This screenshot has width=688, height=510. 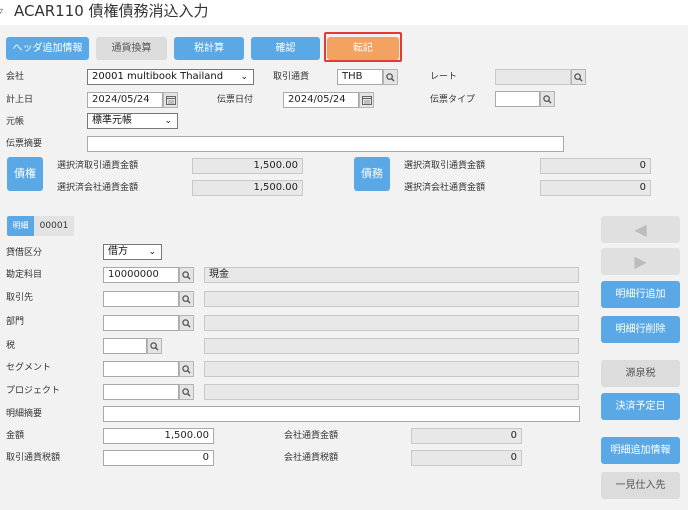 I want to click on expand-icon: ▿, so click(x=5, y=12).